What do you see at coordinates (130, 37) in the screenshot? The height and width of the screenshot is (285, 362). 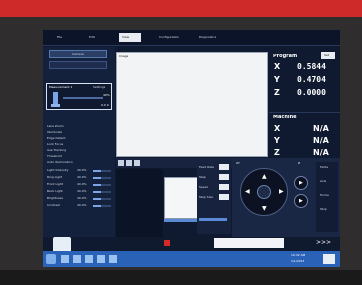 I see `tab-view: View` at bounding box center [130, 37].